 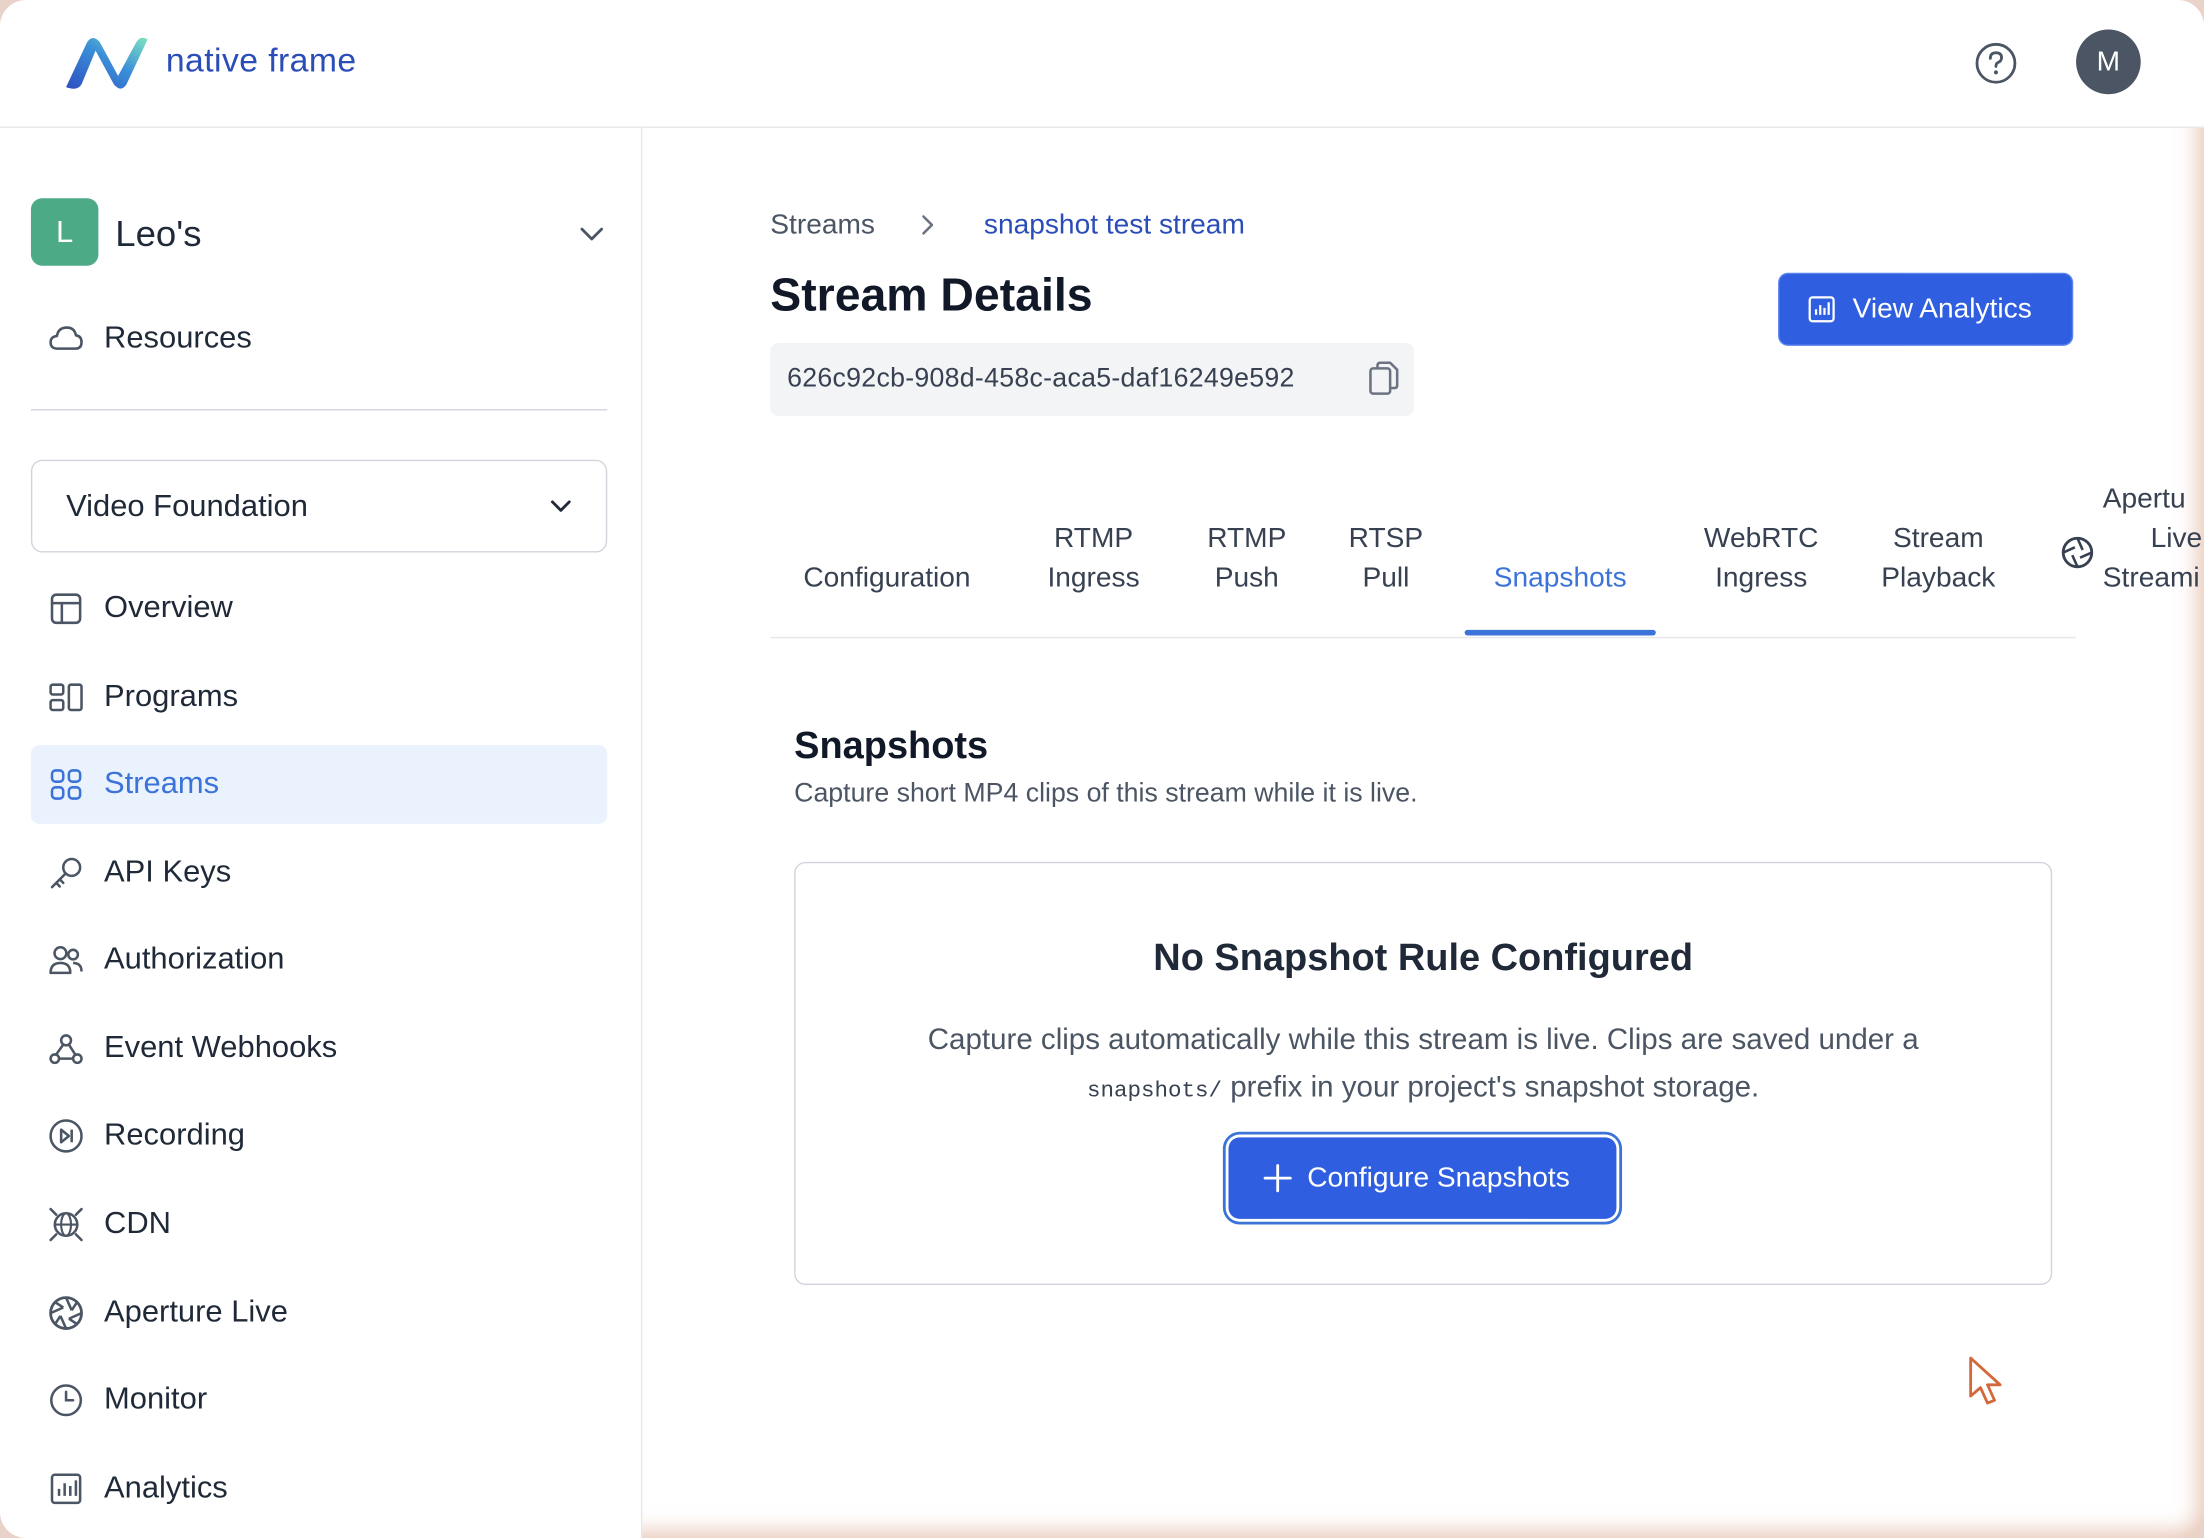 What do you see at coordinates (319, 608) in the screenshot?
I see `sidebar-item-overview: Overview` at bounding box center [319, 608].